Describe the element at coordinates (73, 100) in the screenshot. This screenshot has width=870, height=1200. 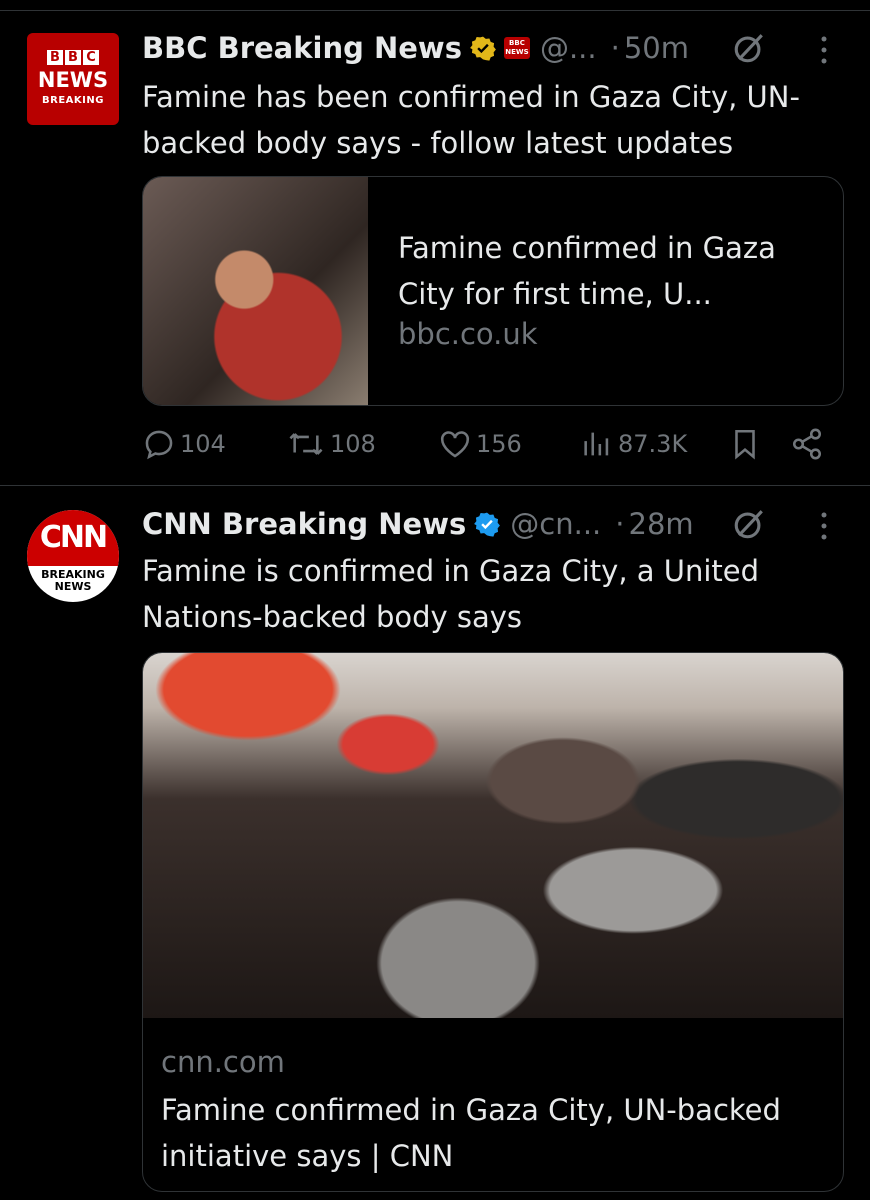
I see `bbc-avatar-breaking: BREAKING` at that location.